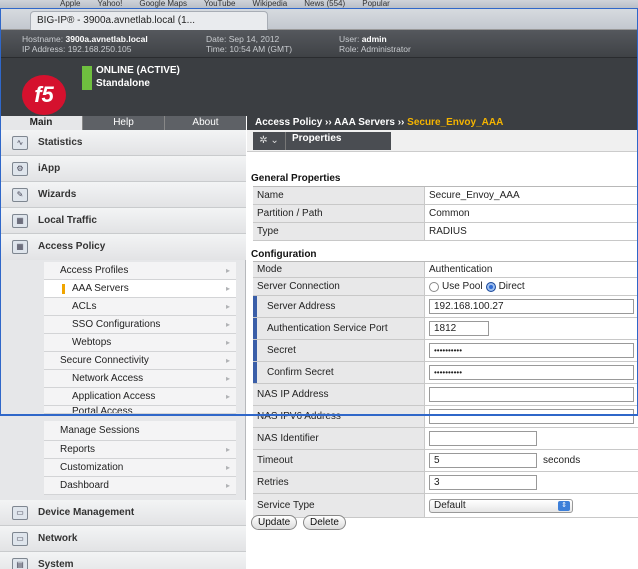 The width and height of the screenshot is (638, 569). I want to click on breadcrumb-access-policy: Access Policy, so click(288, 122).